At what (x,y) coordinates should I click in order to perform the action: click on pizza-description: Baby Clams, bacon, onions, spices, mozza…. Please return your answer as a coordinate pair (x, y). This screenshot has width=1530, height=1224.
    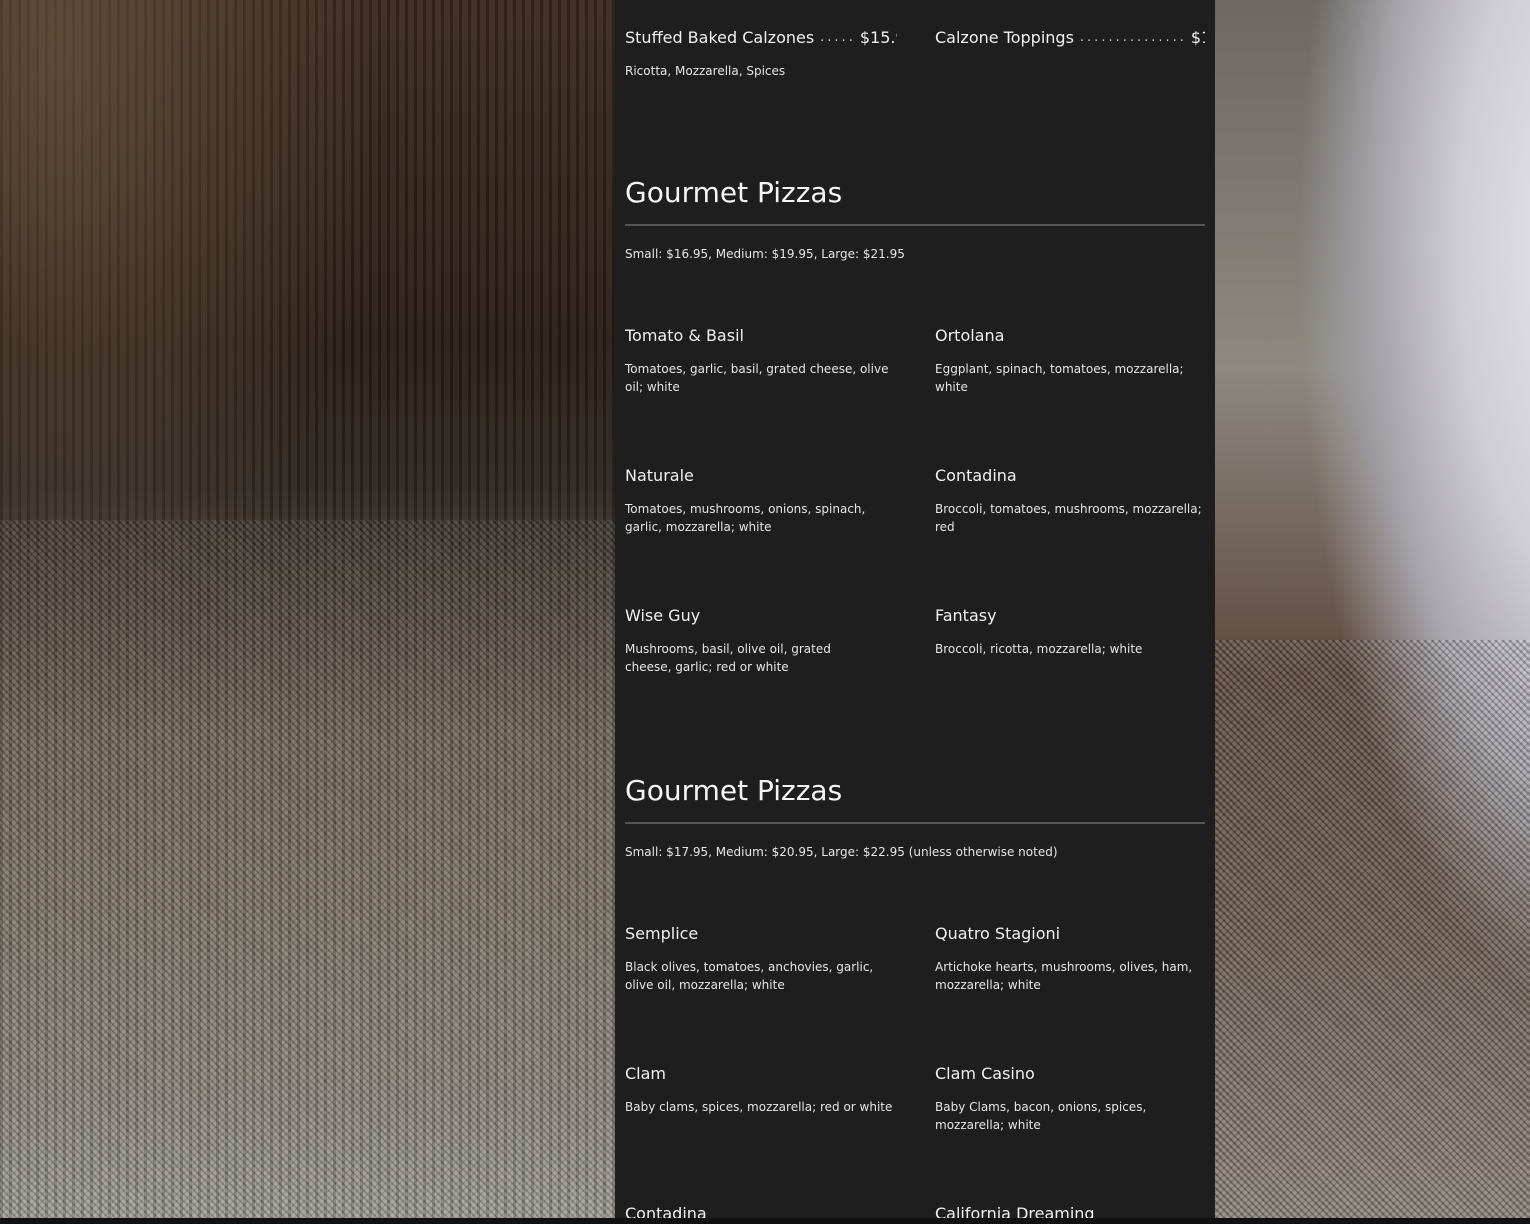
    Looking at the image, I should click on (1041, 1116).